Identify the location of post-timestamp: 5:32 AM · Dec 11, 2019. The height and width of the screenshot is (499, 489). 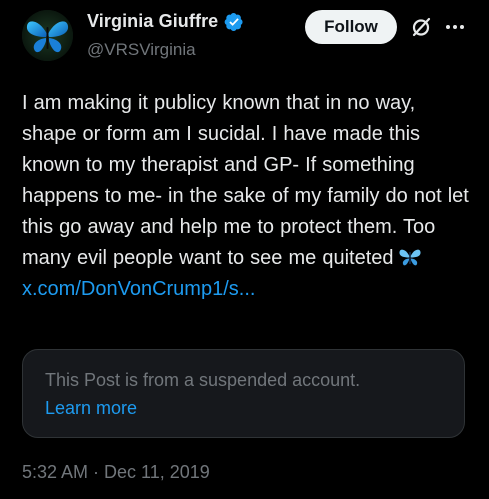
(116, 472).